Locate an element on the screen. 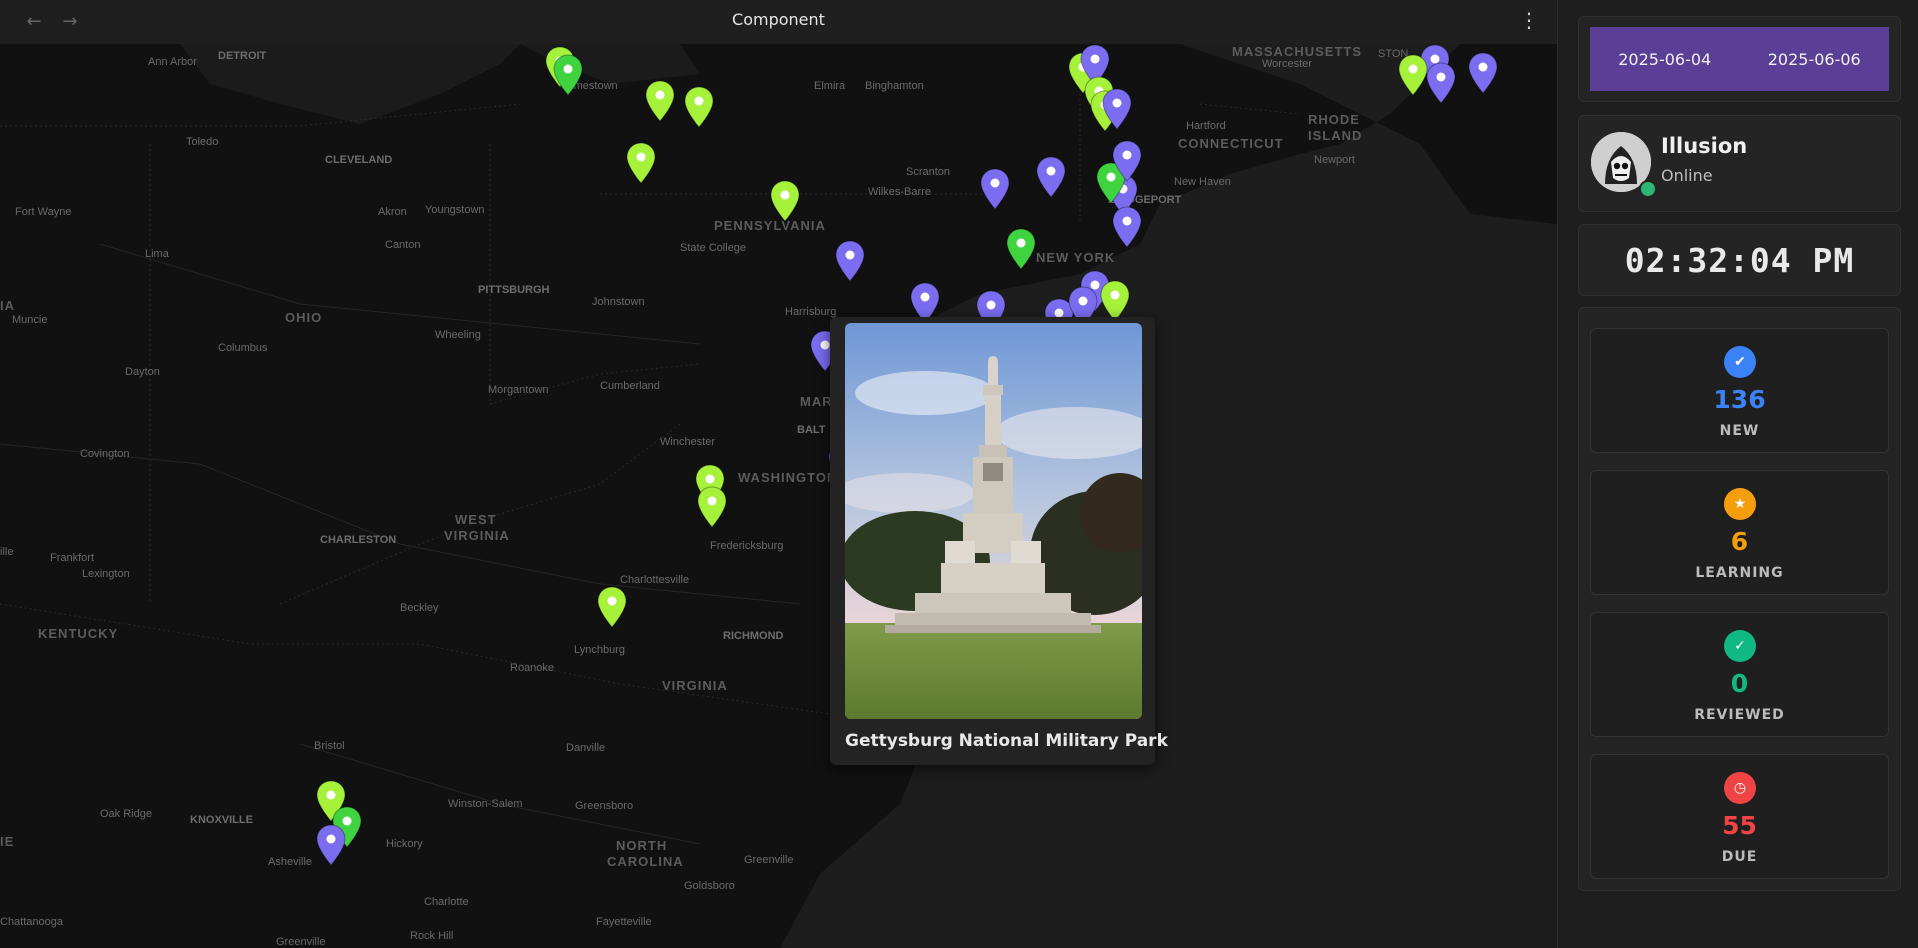 The image size is (1918, 948). page-title: Component is located at coordinates (778, 19).